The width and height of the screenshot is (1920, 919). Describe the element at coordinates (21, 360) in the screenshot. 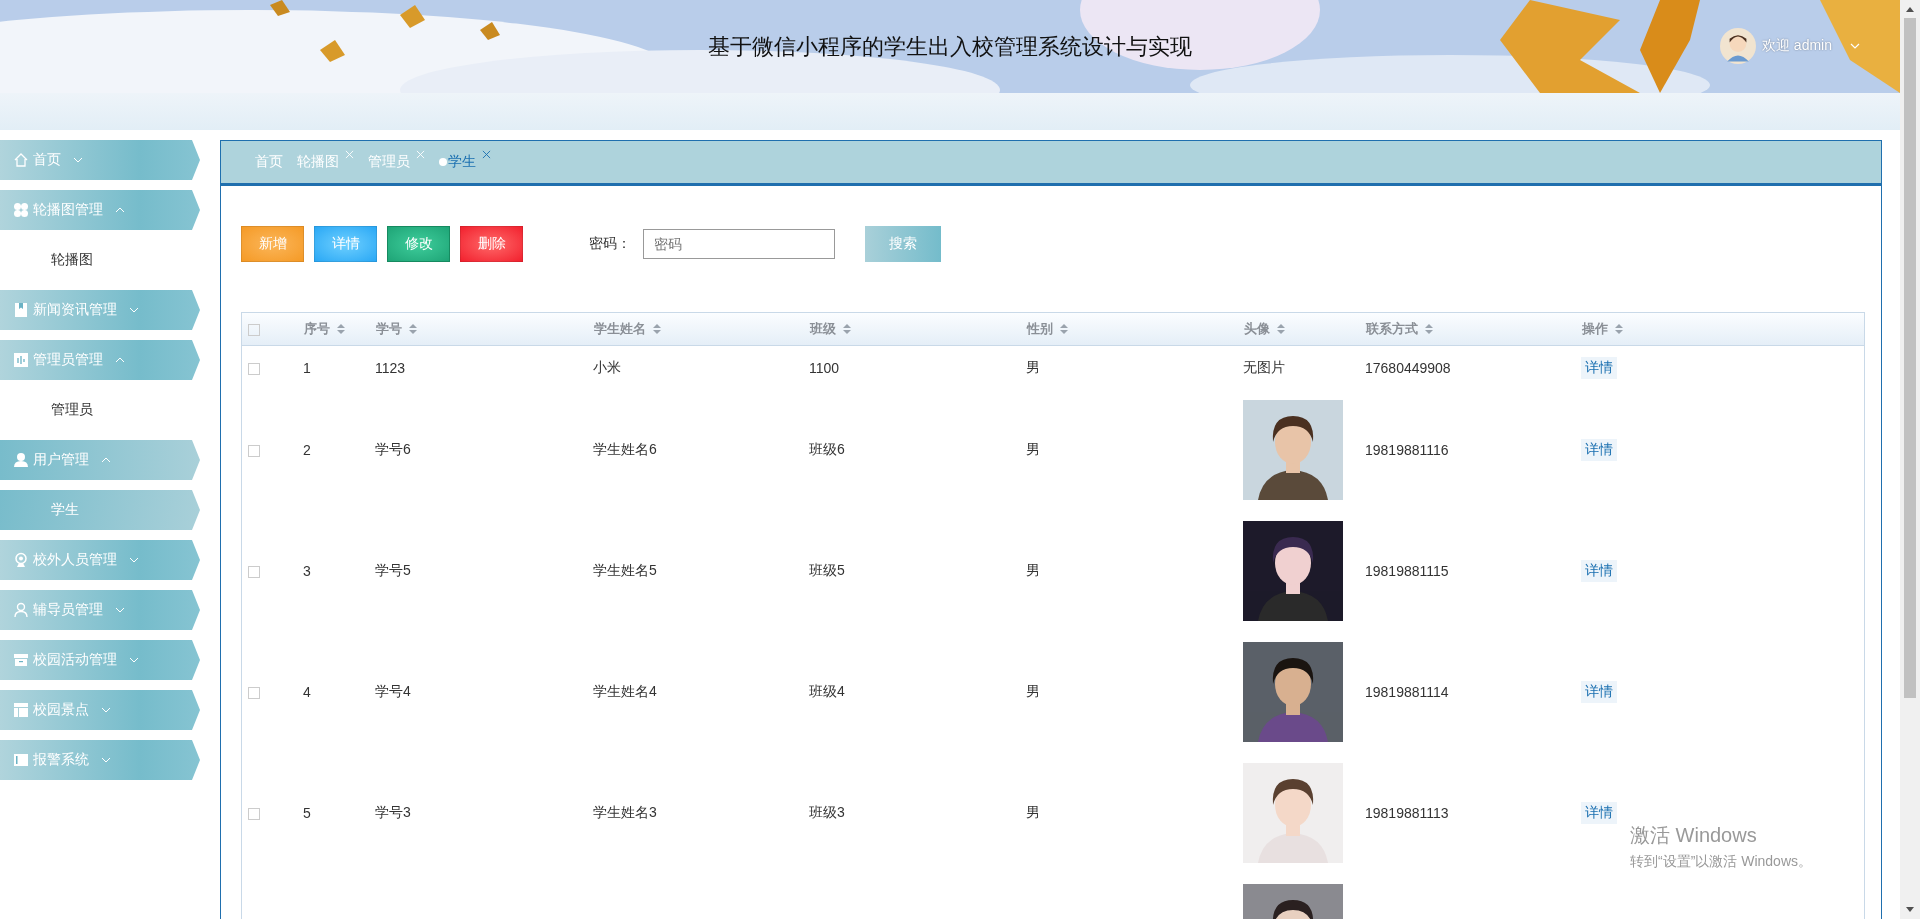

I see `chart-icon` at that location.